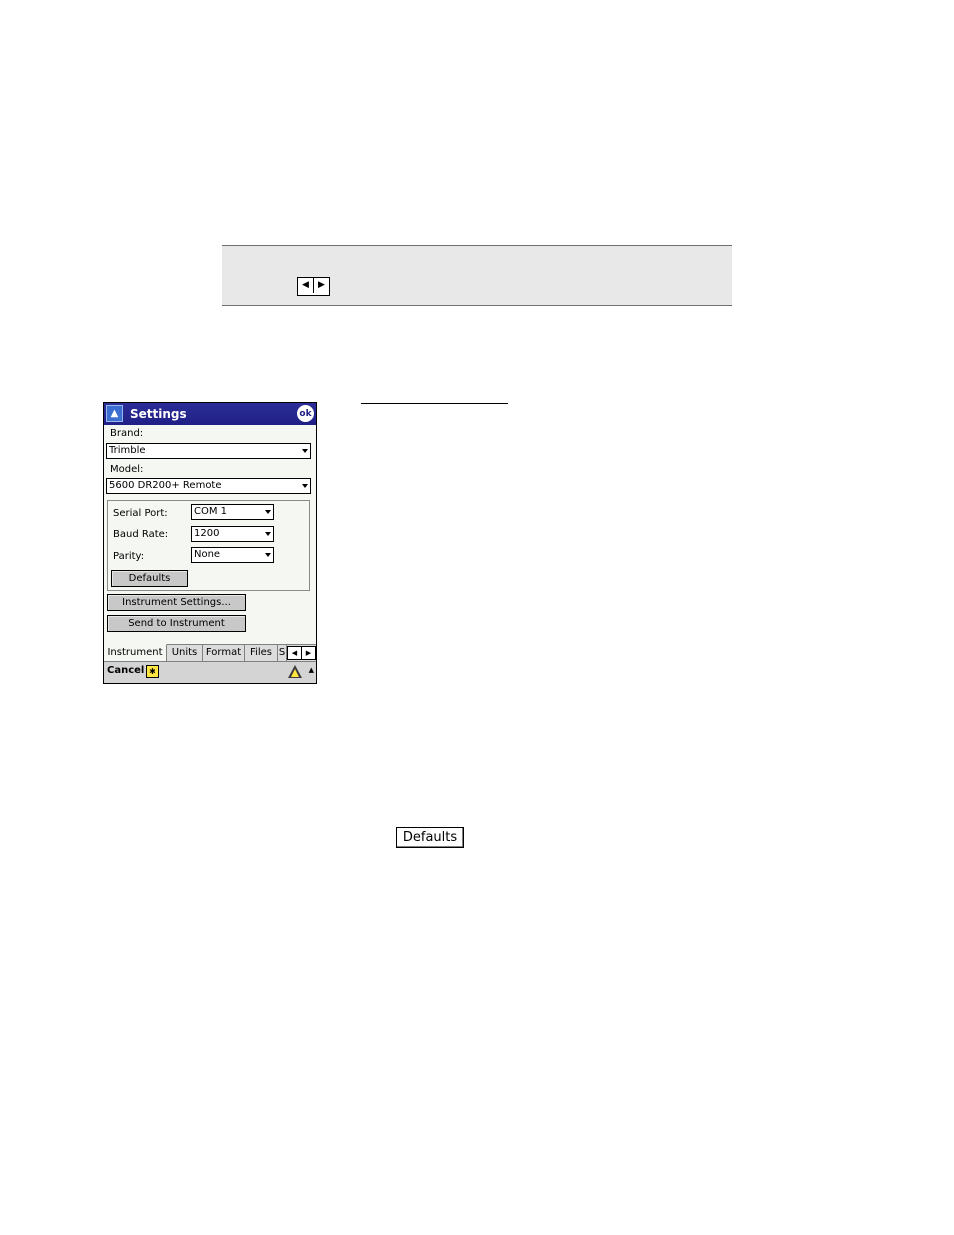  Describe the element at coordinates (232, 512) in the screenshot. I see `serial-port-dropdown: COM 1` at that location.